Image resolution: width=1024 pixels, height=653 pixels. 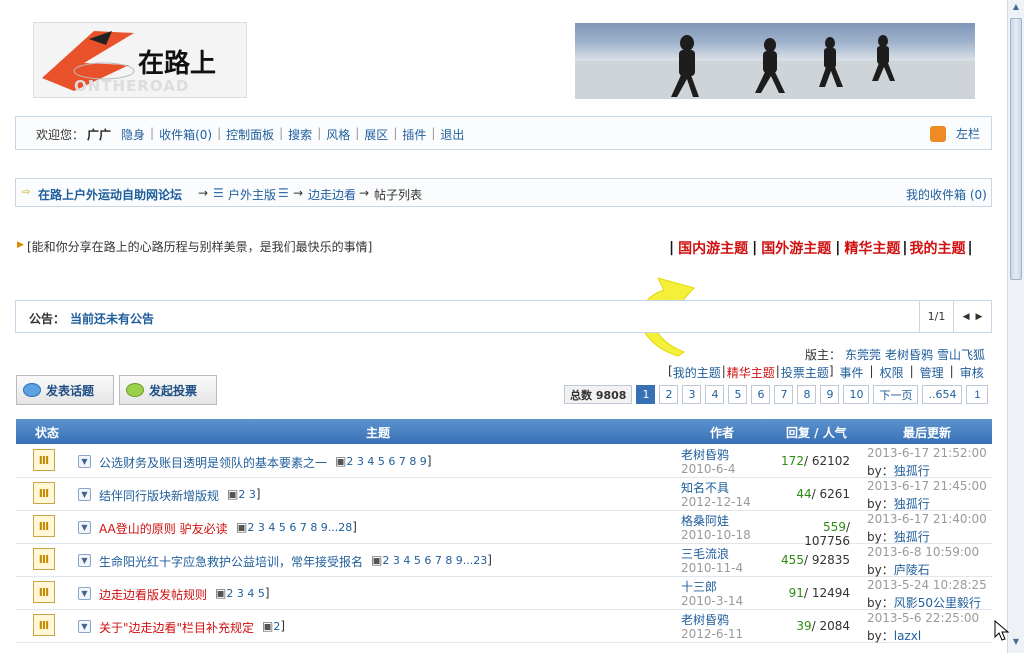 I want to click on filter-vote: 投票主题, so click(x=805, y=372).